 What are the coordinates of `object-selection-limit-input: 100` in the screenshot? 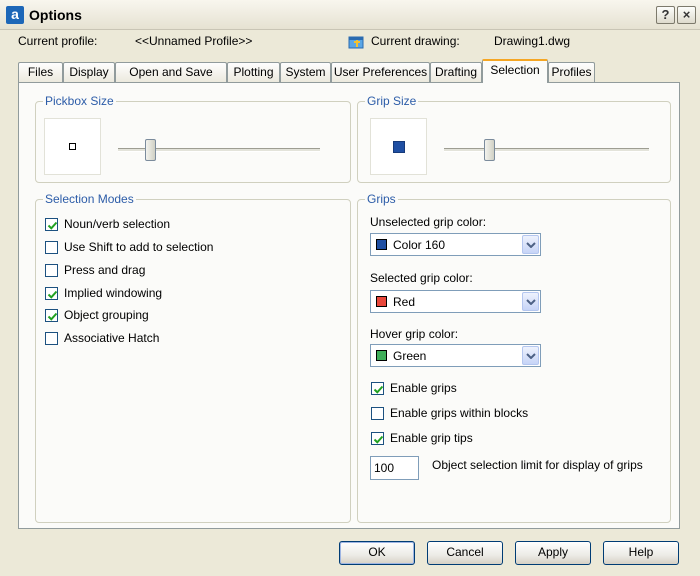 It's located at (394, 468).